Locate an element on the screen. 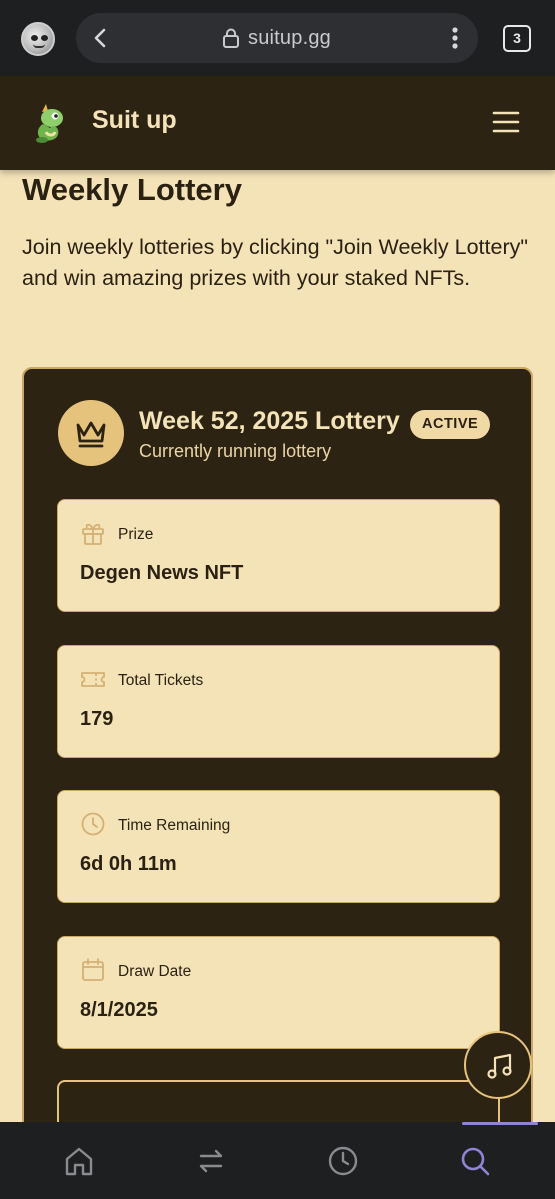 The height and width of the screenshot is (1199, 555). address-bar: suitup.gg is located at coordinates (277, 38).